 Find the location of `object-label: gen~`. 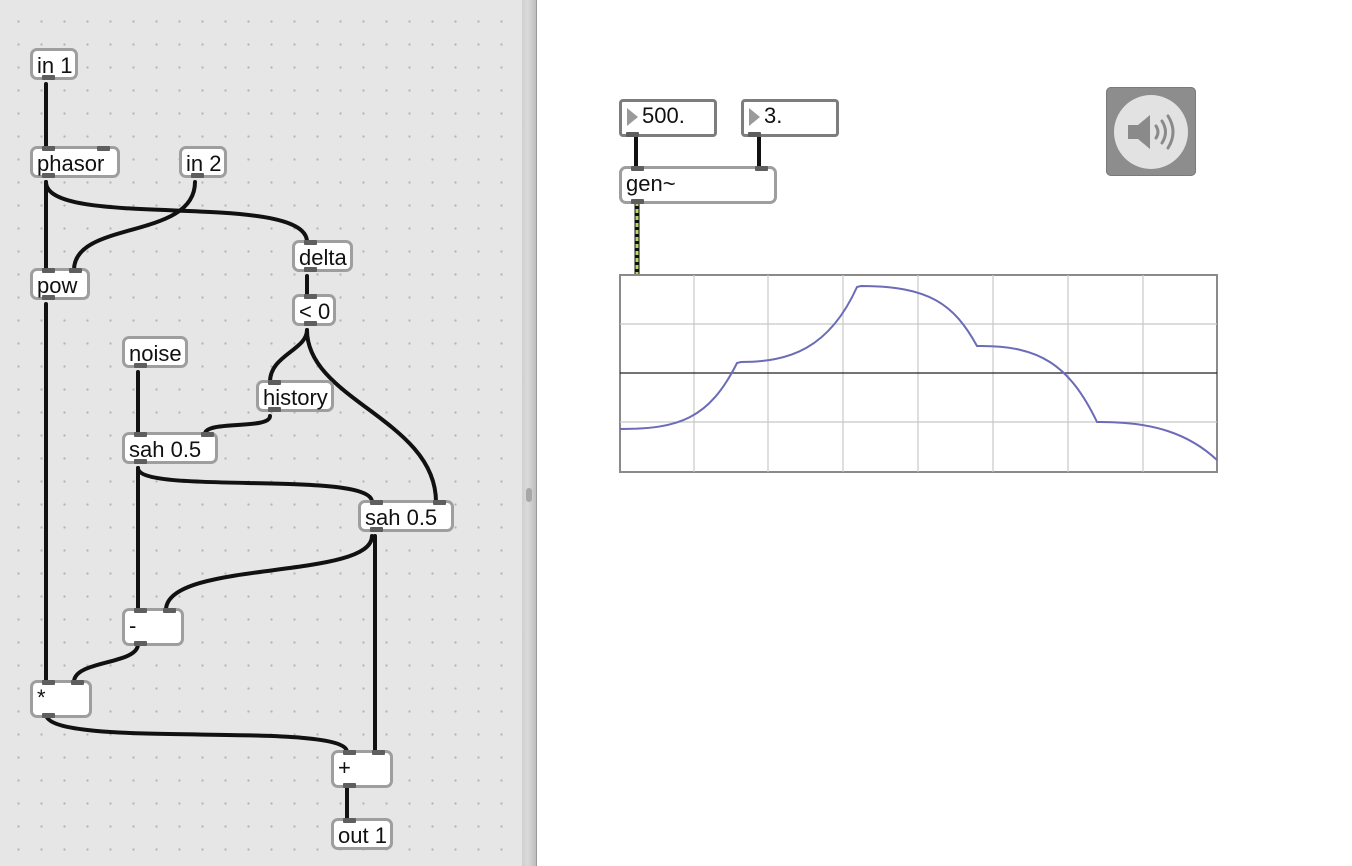

object-label: gen~ is located at coordinates (651, 183).